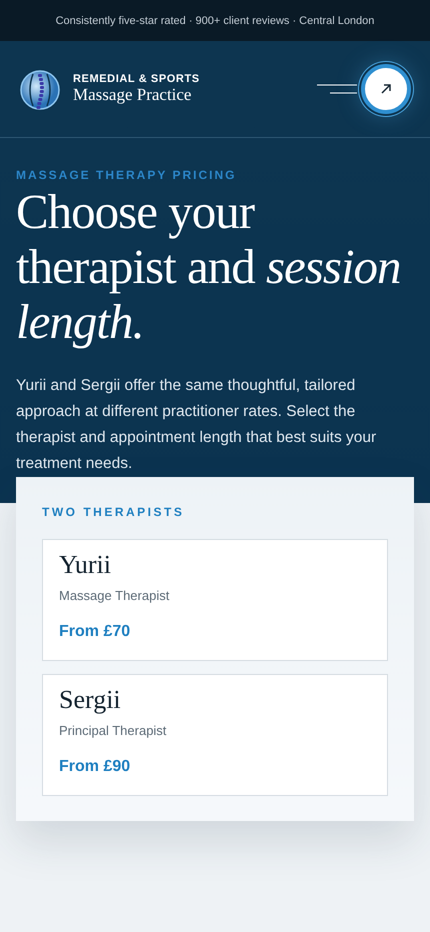  Describe the element at coordinates (197, 425) in the screenshot. I see `intro-paragraph: Yurii and Sergii offer the same thoughtful, tailored approach at different practitioner rates. Select the therapist and appointment length that best suits your treatment needs.` at that location.